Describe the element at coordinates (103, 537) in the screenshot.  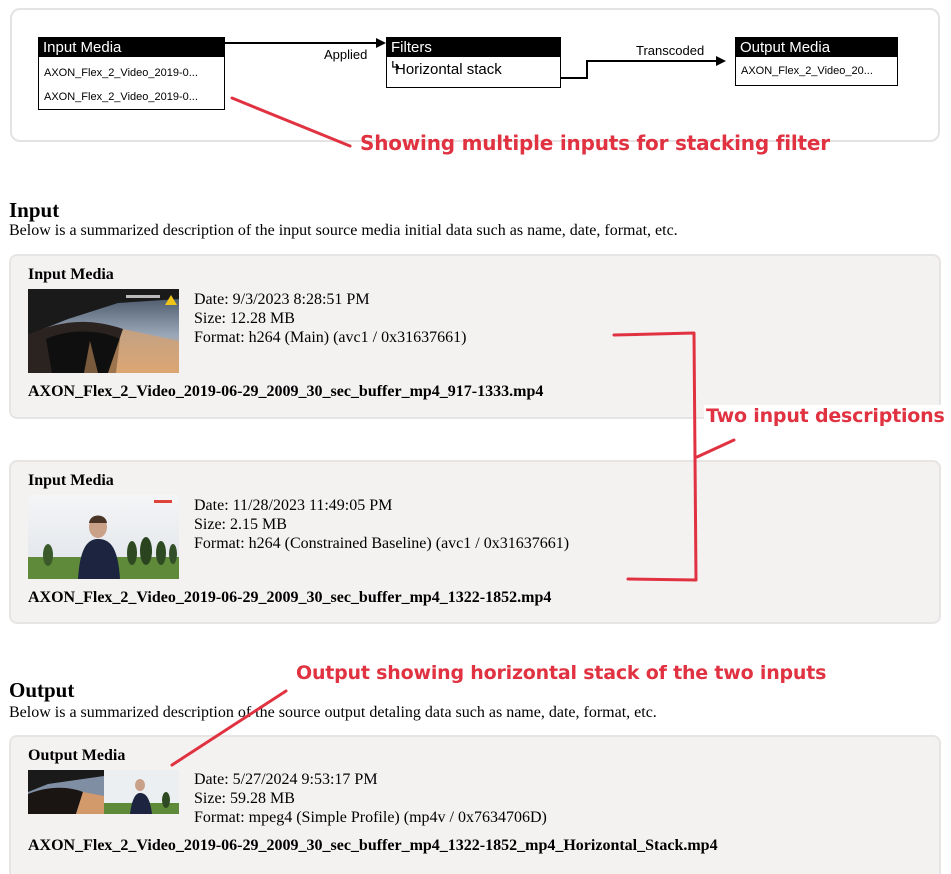
I see `person-outdoor-thumbnail` at that location.